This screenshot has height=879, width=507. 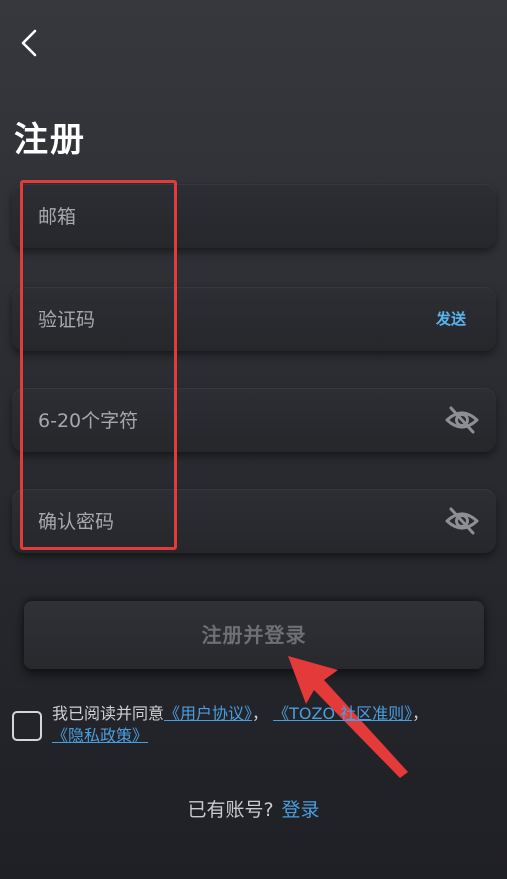 What do you see at coordinates (301, 810) in the screenshot?
I see `login-link: 登录` at bounding box center [301, 810].